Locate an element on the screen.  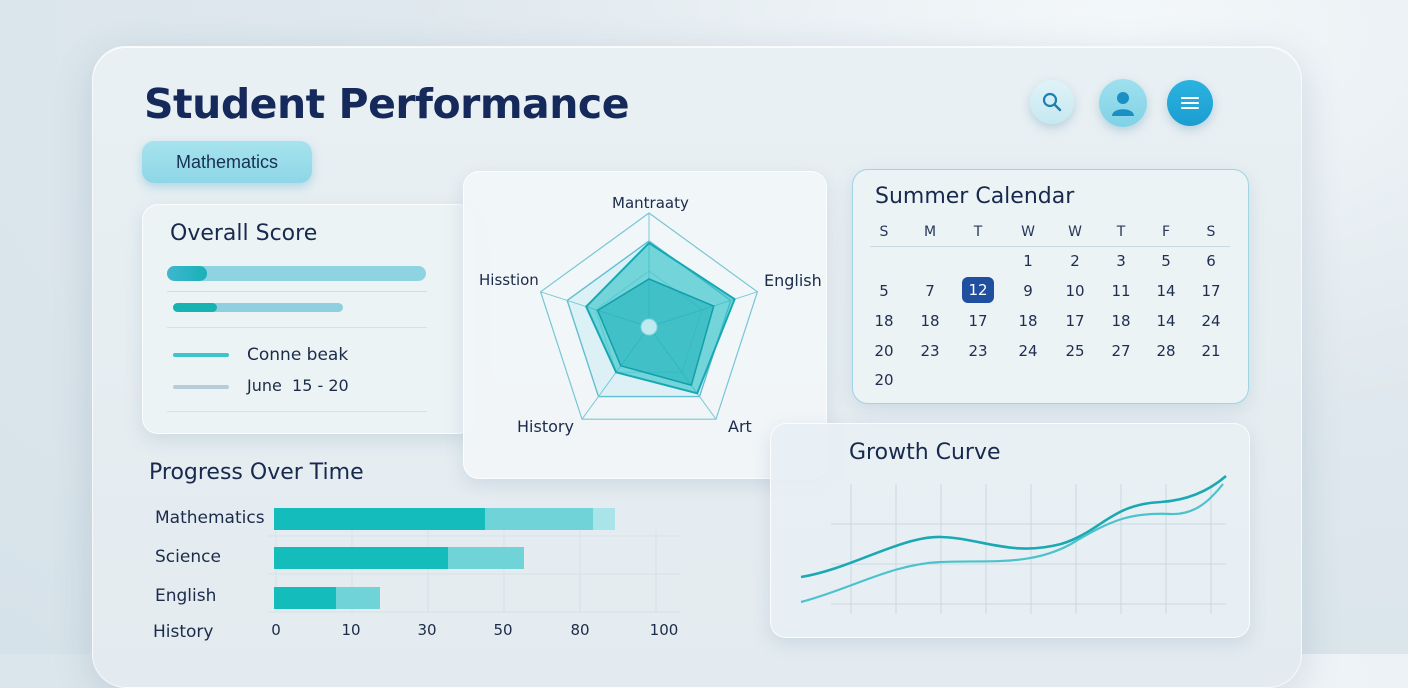
calendar-day: 27 is located at coordinates (1121, 351).